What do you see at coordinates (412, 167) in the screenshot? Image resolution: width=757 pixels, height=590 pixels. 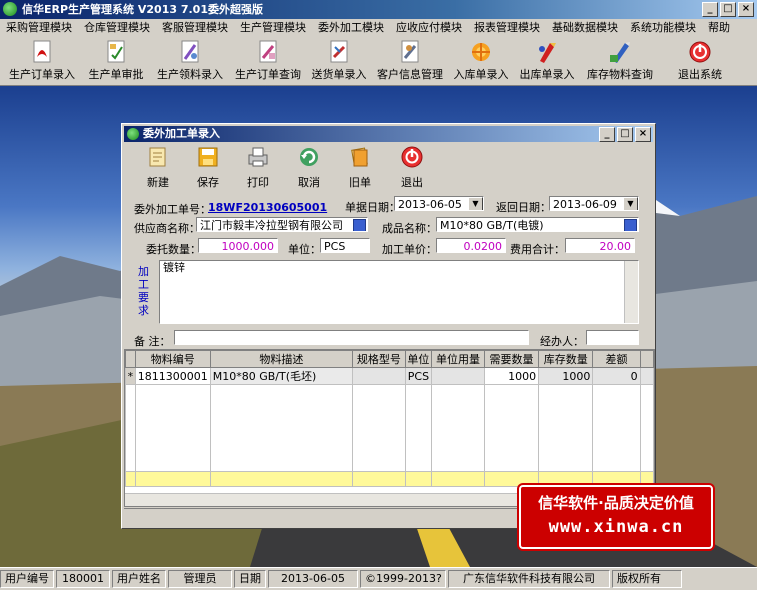 I see `exit-button: 退出` at bounding box center [412, 167].